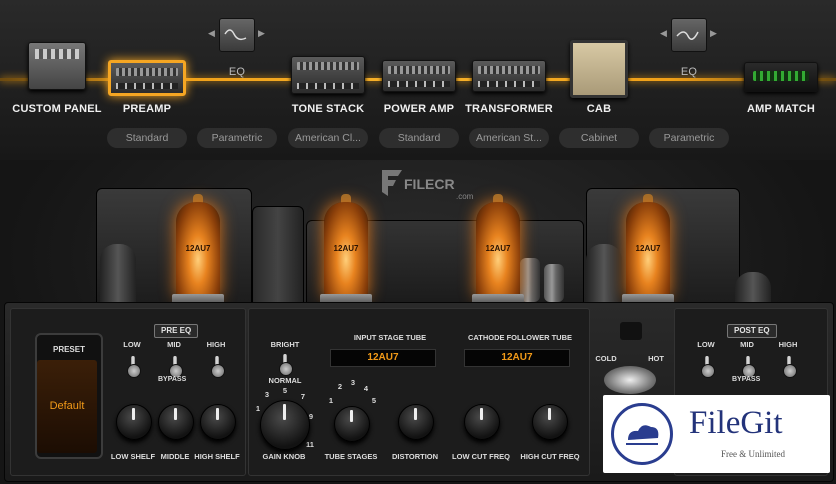 Image resolution: width=836 pixels, height=484 pixels. What do you see at coordinates (631, 331) in the screenshot?
I see `indicator-lamp` at bounding box center [631, 331].